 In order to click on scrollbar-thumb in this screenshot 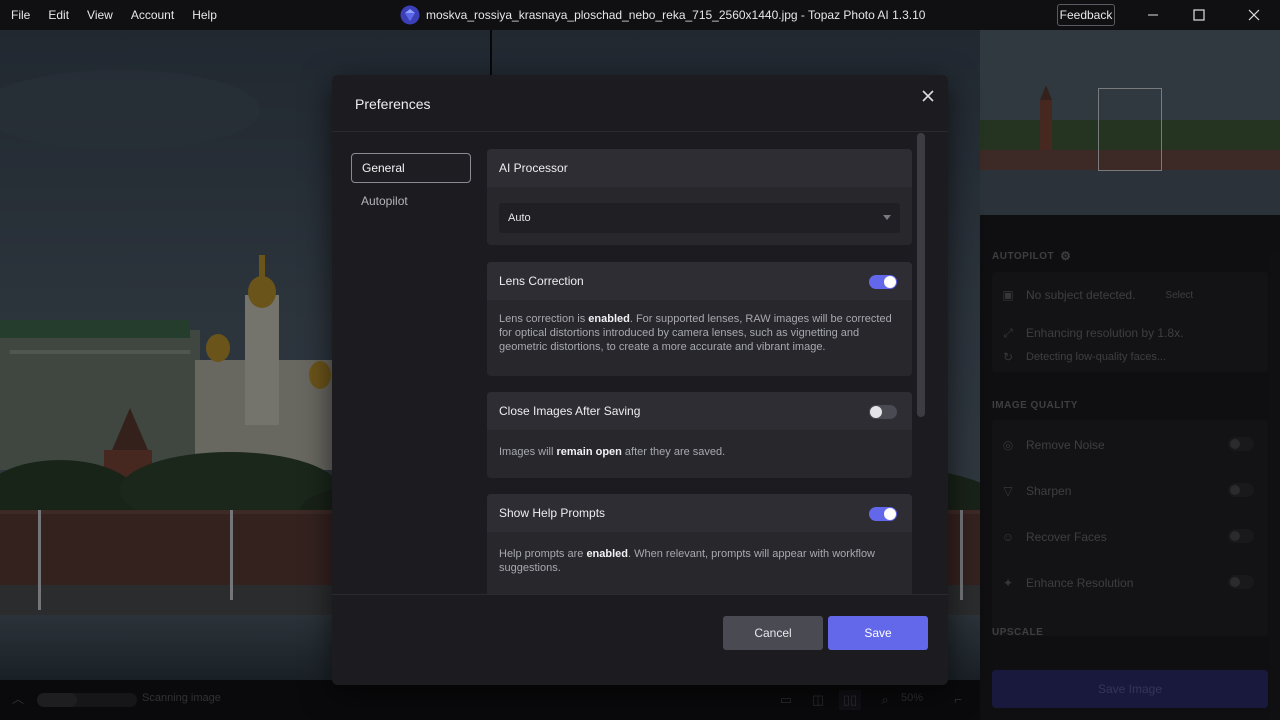, I will do `click(921, 275)`.